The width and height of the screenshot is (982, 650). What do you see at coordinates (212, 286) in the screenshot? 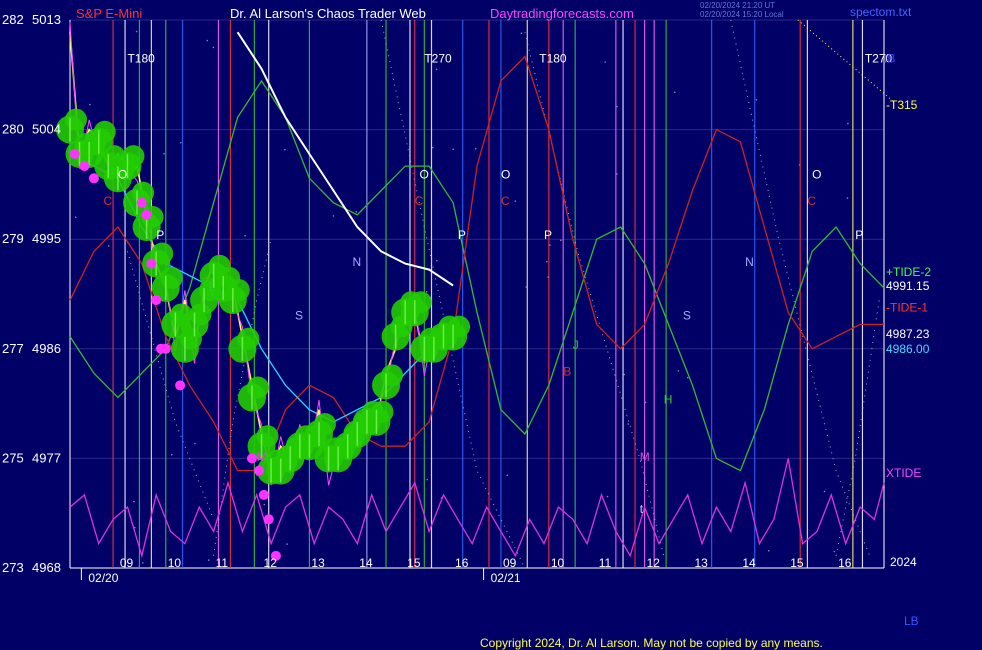
I see `cycle-marker: L` at bounding box center [212, 286].